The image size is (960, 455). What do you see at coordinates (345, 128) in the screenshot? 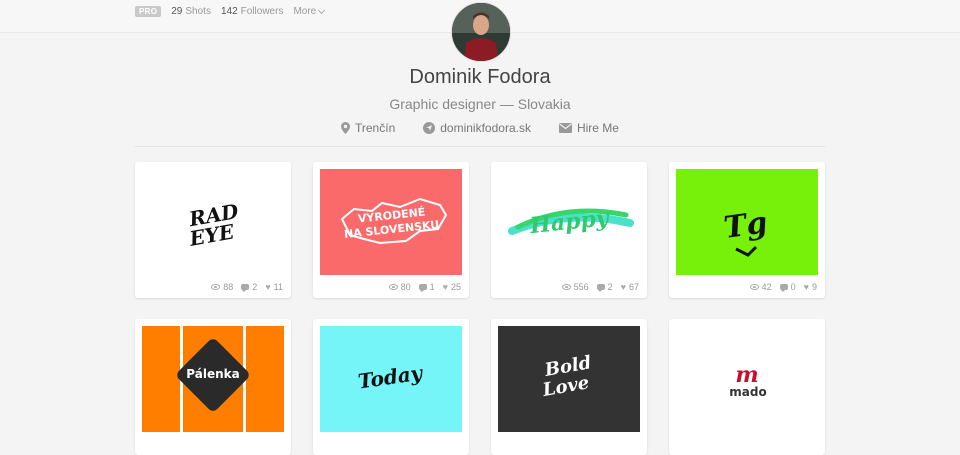
I see `location-pin-icon` at bounding box center [345, 128].